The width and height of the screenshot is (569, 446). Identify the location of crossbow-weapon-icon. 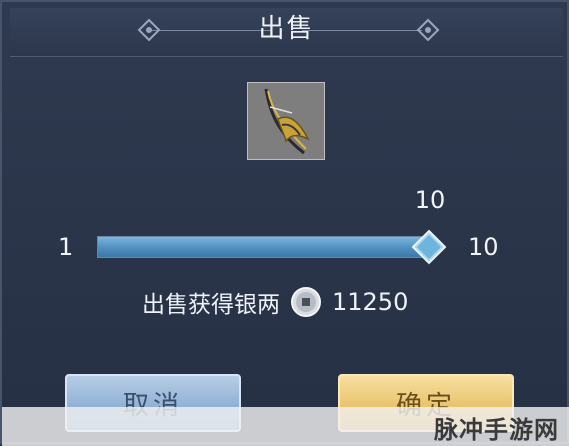
(287, 121).